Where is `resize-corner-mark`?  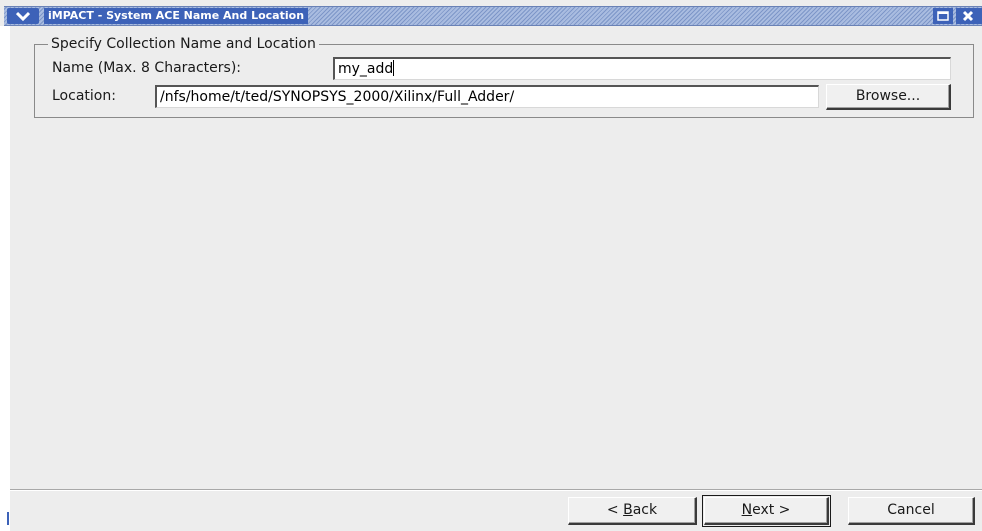
resize-corner-mark is located at coordinates (8, 518).